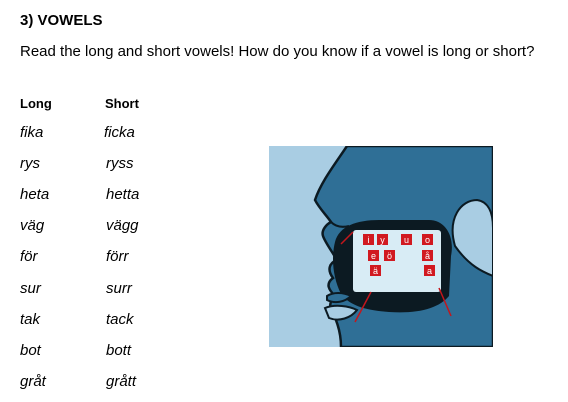 This screenshot has width=568, height=402. I want to click on svg-text: o, so click(427, 240).